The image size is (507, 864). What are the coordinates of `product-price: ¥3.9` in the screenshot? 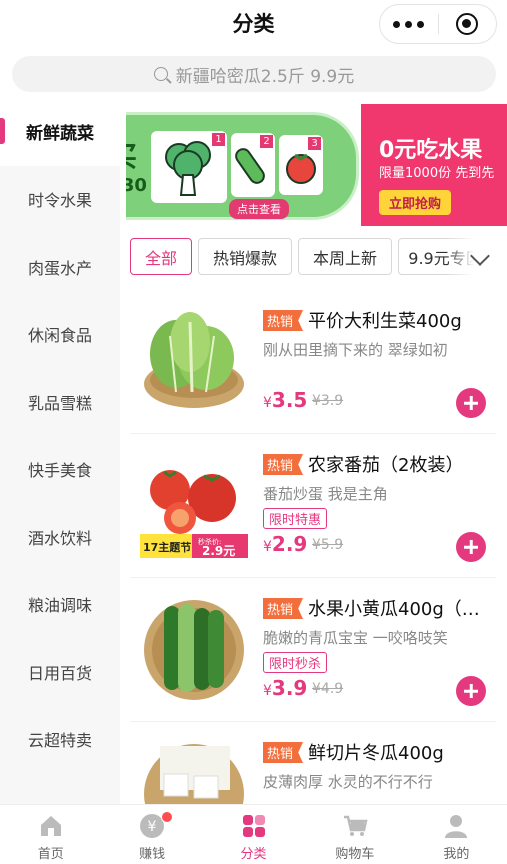 It's located at (285, 688).